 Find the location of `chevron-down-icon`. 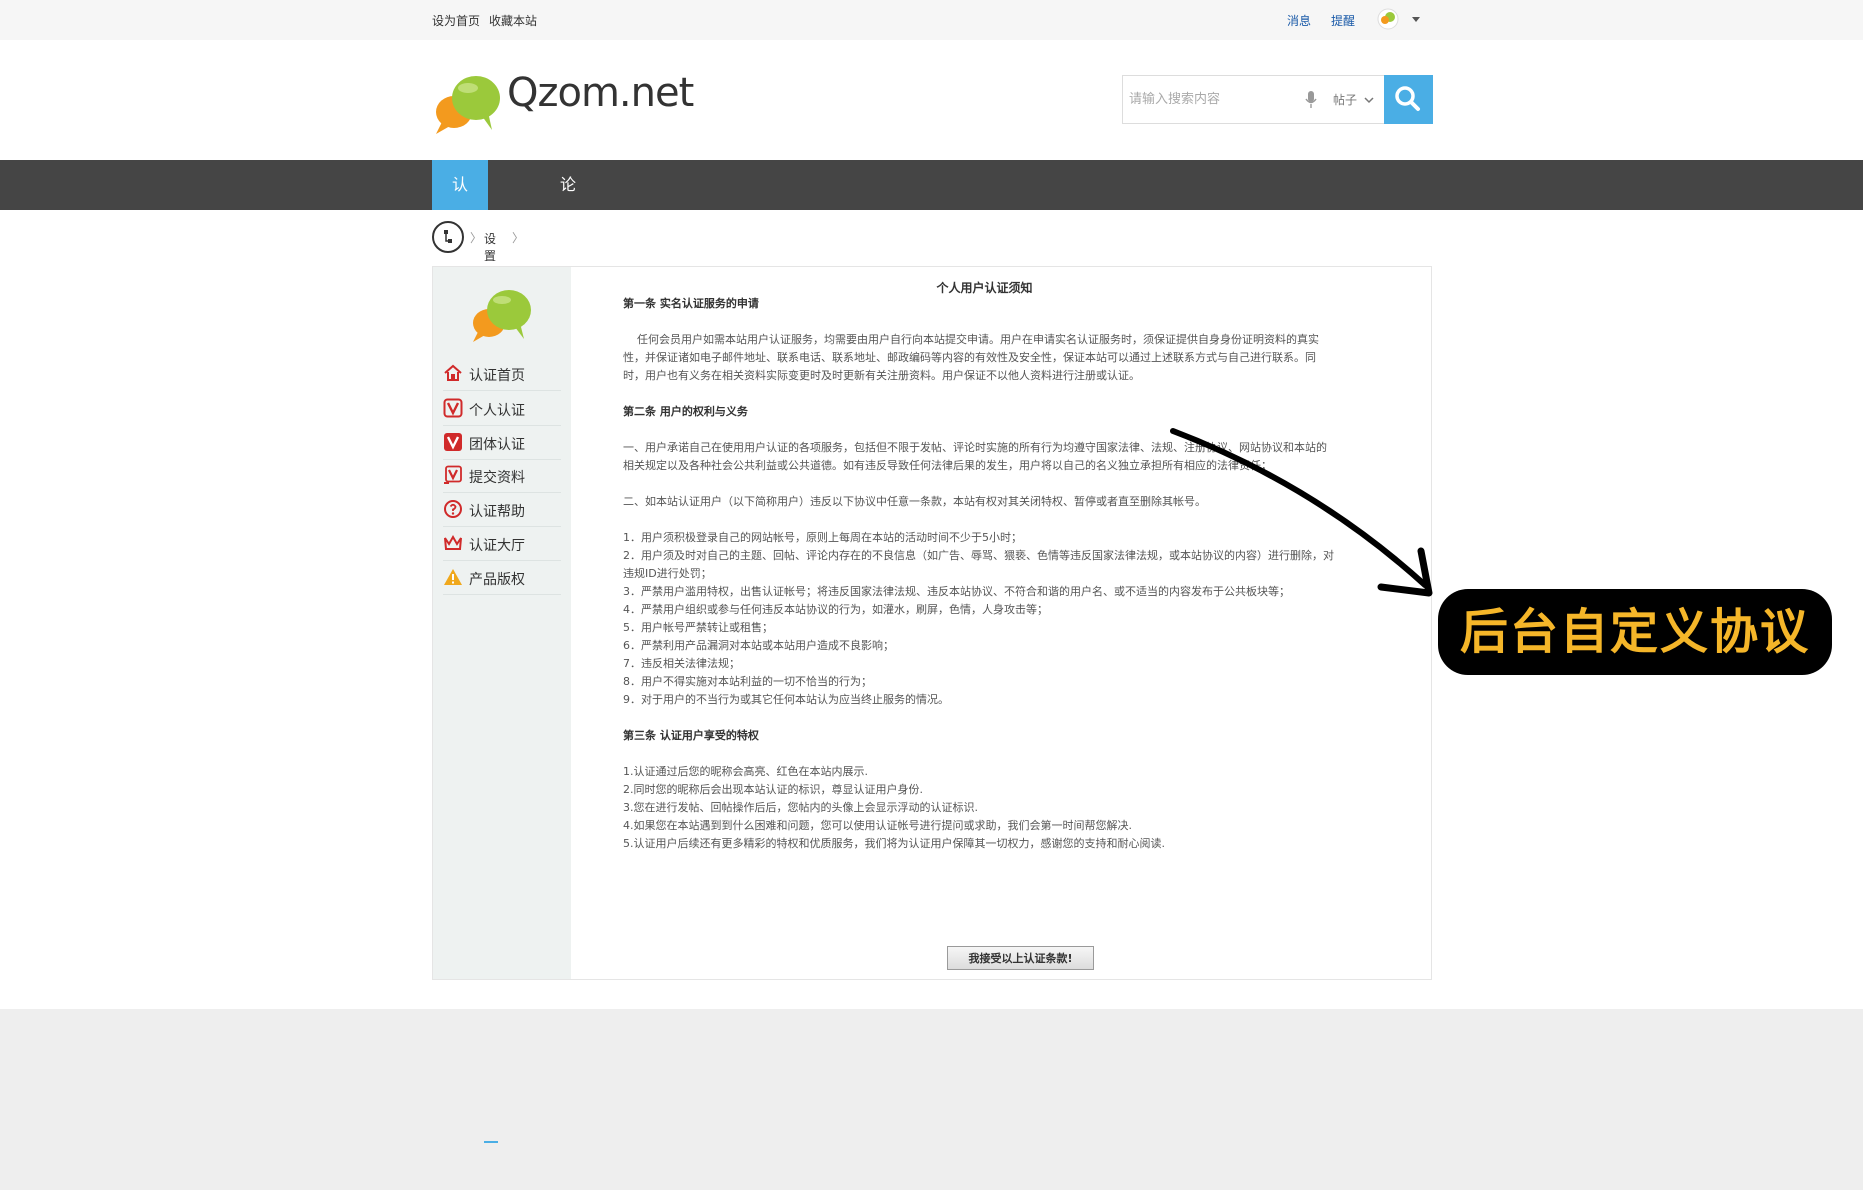

chevron-down-icon is located at coordinates (1369, 100).